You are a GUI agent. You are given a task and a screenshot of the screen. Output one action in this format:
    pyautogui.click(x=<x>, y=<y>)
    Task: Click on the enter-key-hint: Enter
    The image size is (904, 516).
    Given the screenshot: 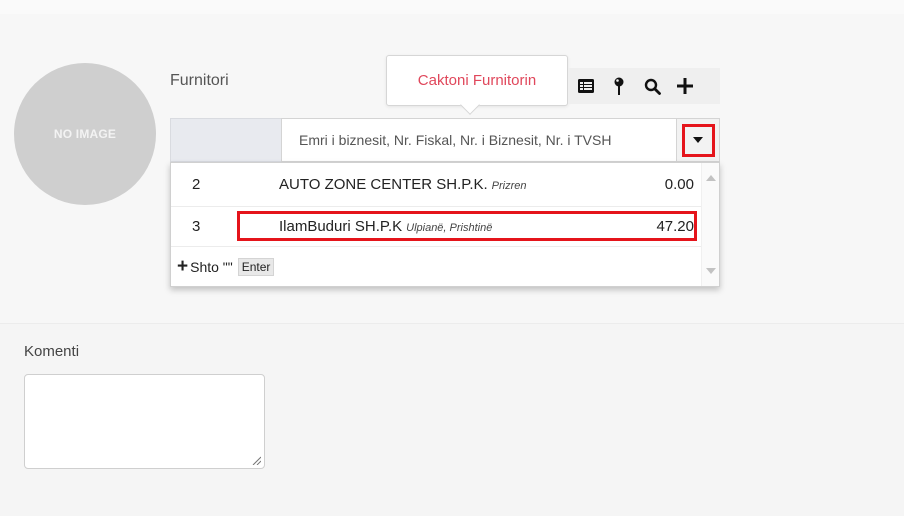 What is the action you would take?
    pyautogui.click(x=256, y=267)
    